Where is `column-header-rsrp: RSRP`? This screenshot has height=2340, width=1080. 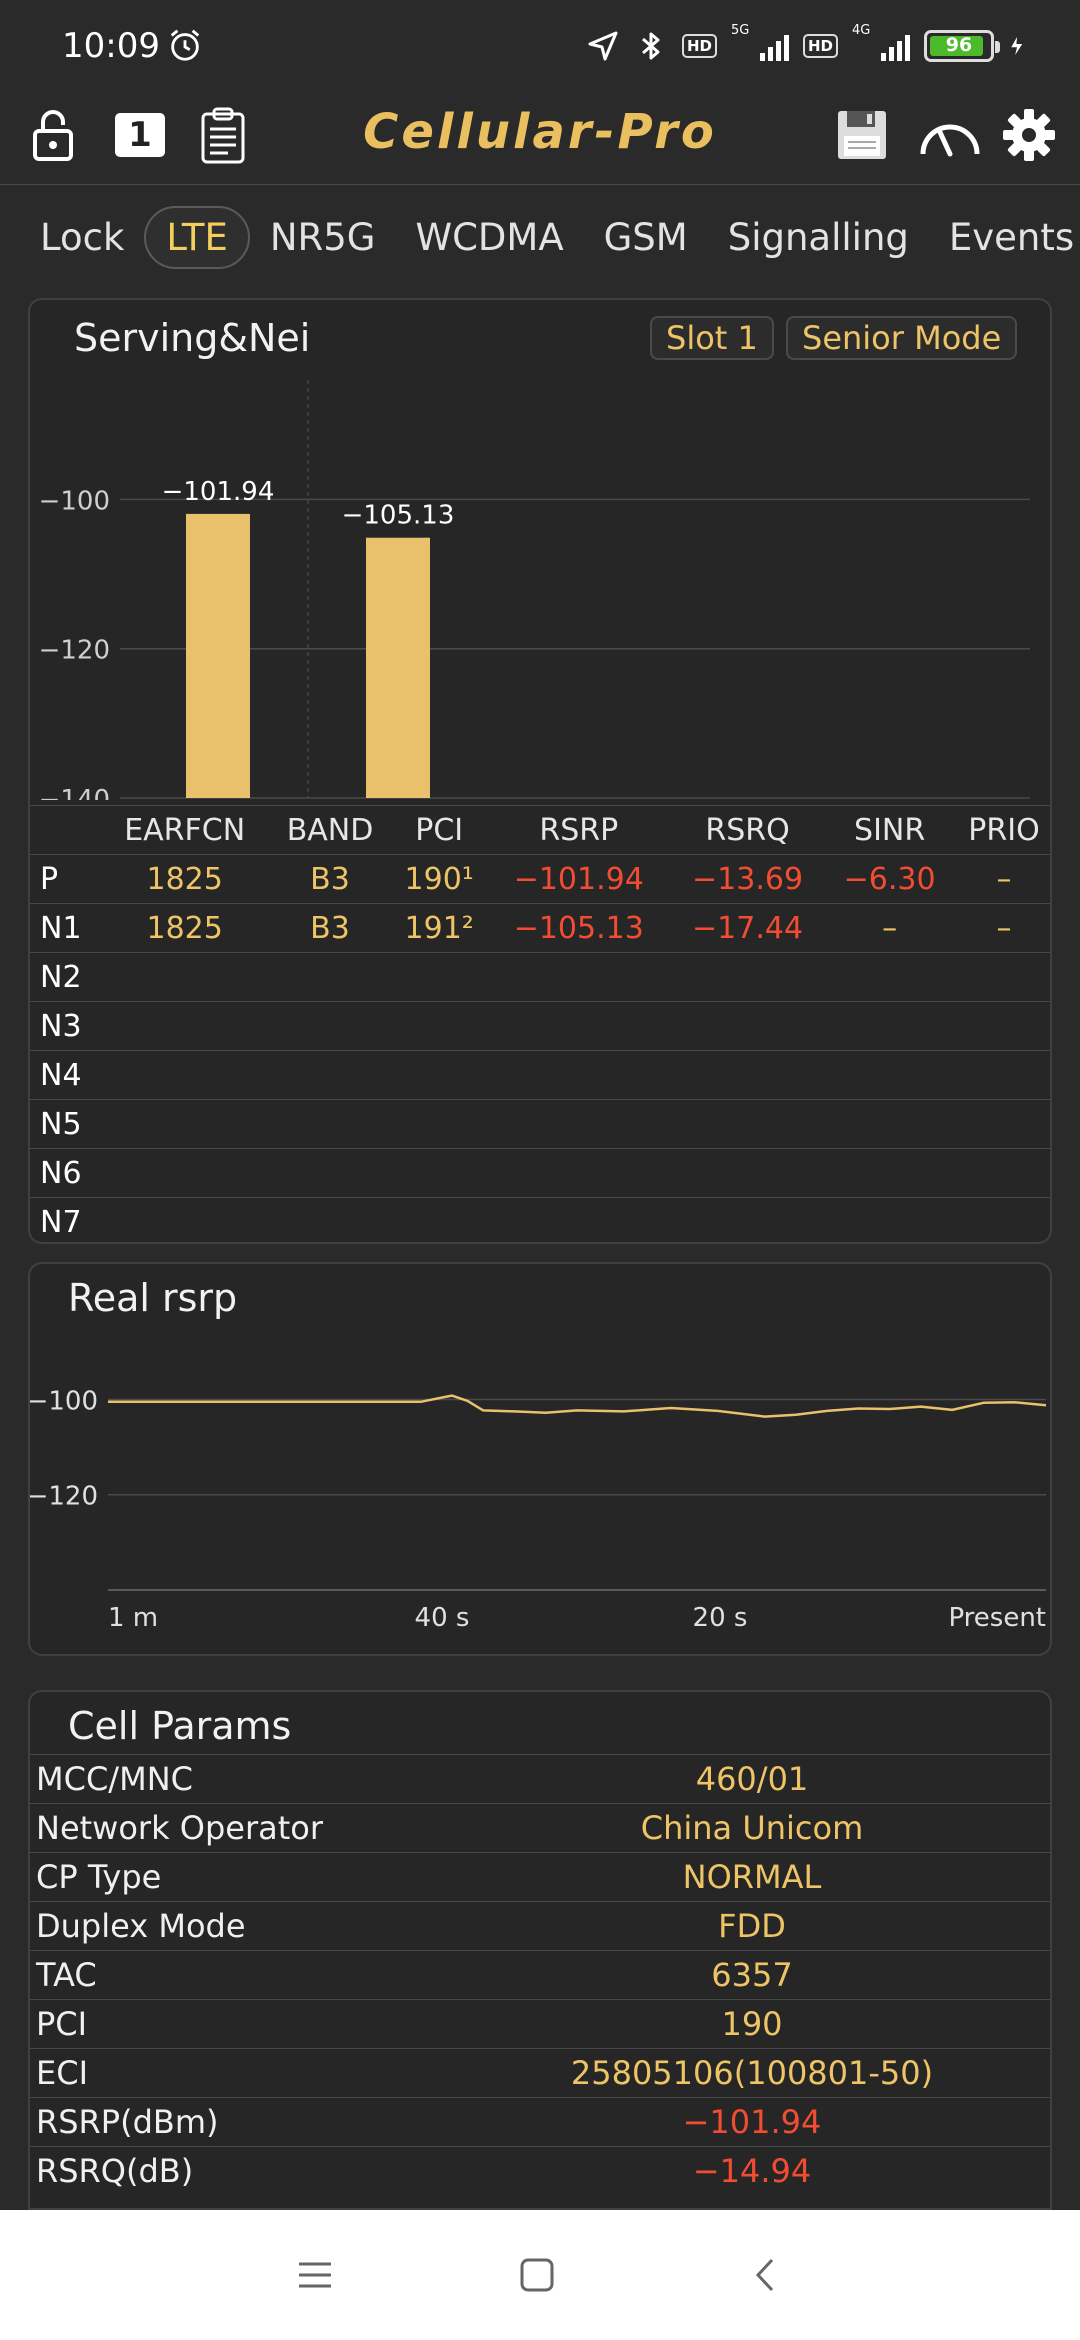
column-header-rsrp: RSRP is located at coordinates (578, 830).